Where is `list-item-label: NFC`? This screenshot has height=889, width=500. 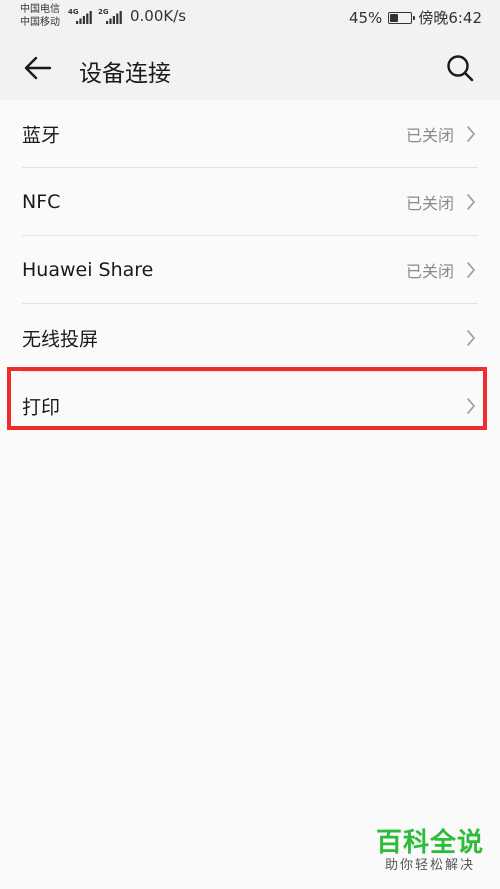 list-item-label: NFC is located at coordinates (41, 201).